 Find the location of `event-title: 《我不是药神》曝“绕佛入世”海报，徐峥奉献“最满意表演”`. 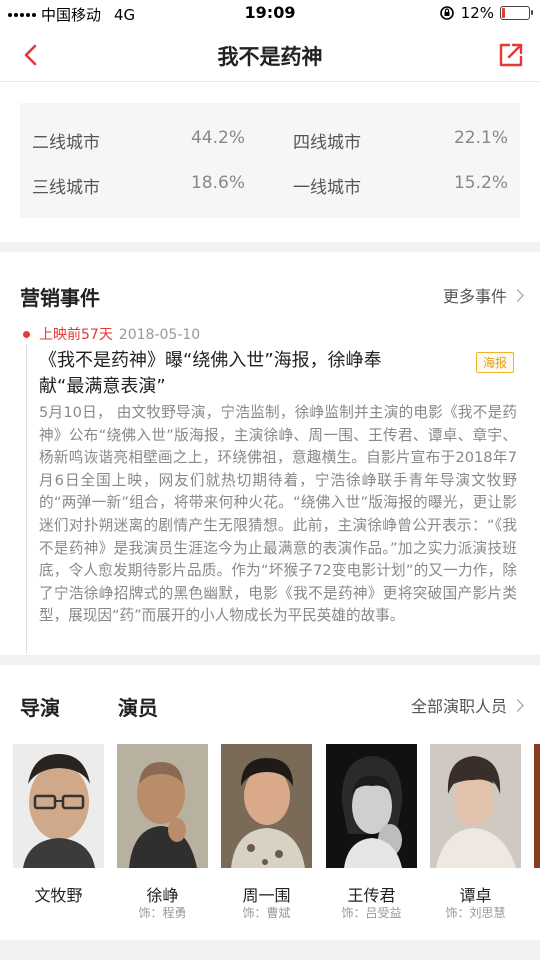

event-title: 《我不是药神》曝“绕佛入世”海报，徐峥奉献“最满意表演” is located at coordinates (219, 374).